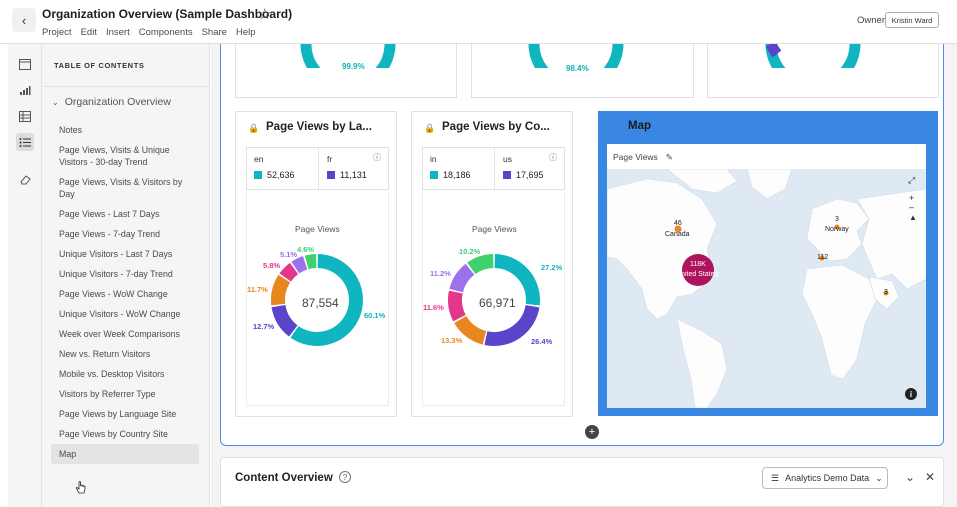 Image resolution: width=957 pixels, height=507 pixels. Describe the element at coordinates (118, 32) in the screenshot. I see `menu-insert: Insert` at that location.